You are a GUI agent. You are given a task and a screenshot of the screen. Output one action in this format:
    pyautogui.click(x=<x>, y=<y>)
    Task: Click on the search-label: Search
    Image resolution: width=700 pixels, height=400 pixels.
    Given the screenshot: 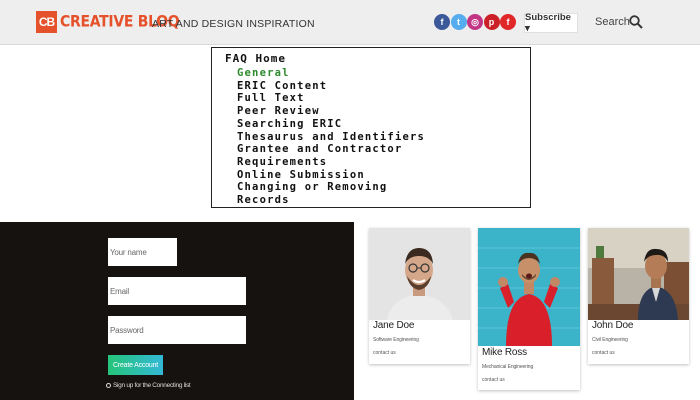 What is the action you would take?
    pyautogui.click(x=612, y=22)
    